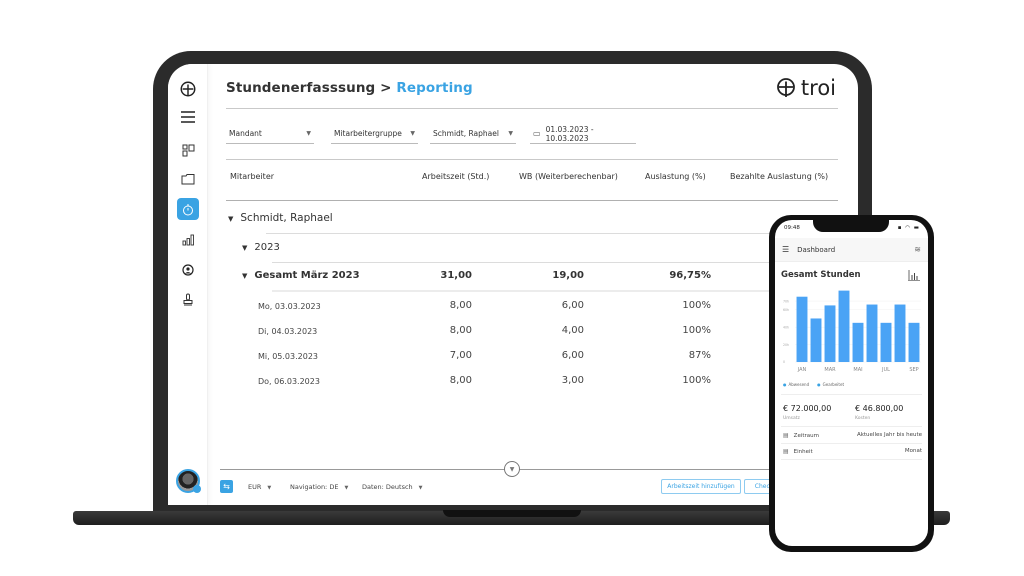  What do you see at coordinates (858, 342) in the screenshot?
I see `bar-mai` at bounding box center [858, 342].